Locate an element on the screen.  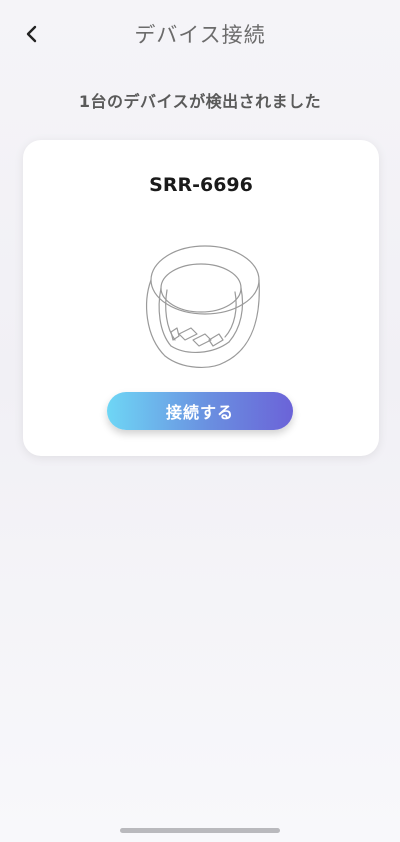
header-bar: デバイス接続 is located at coordinates (200, 33).